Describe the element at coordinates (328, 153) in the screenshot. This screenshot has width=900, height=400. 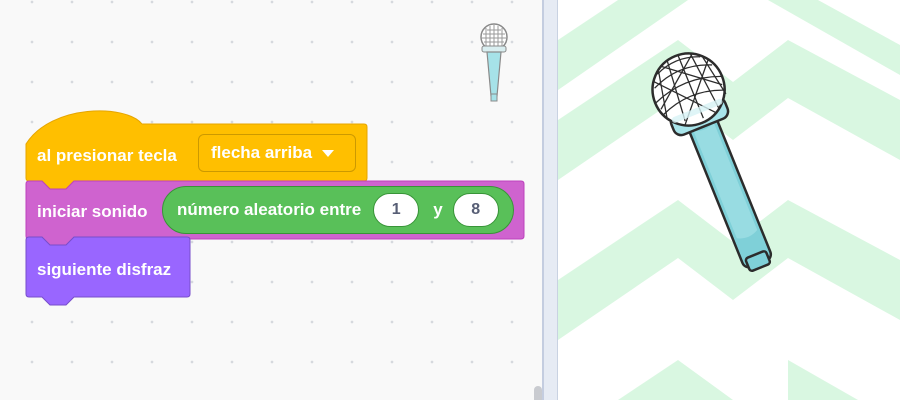
I see `chevron-down-icon` at that location.